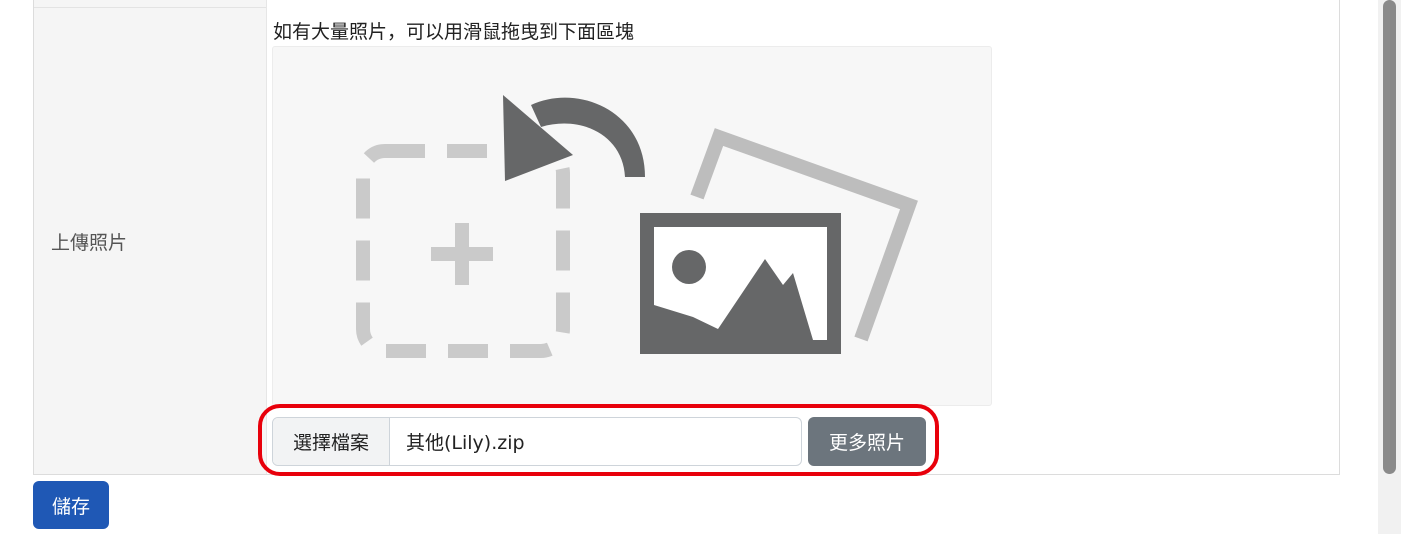  I want to click on dashed-add-frame-icon, so click(463, 251).